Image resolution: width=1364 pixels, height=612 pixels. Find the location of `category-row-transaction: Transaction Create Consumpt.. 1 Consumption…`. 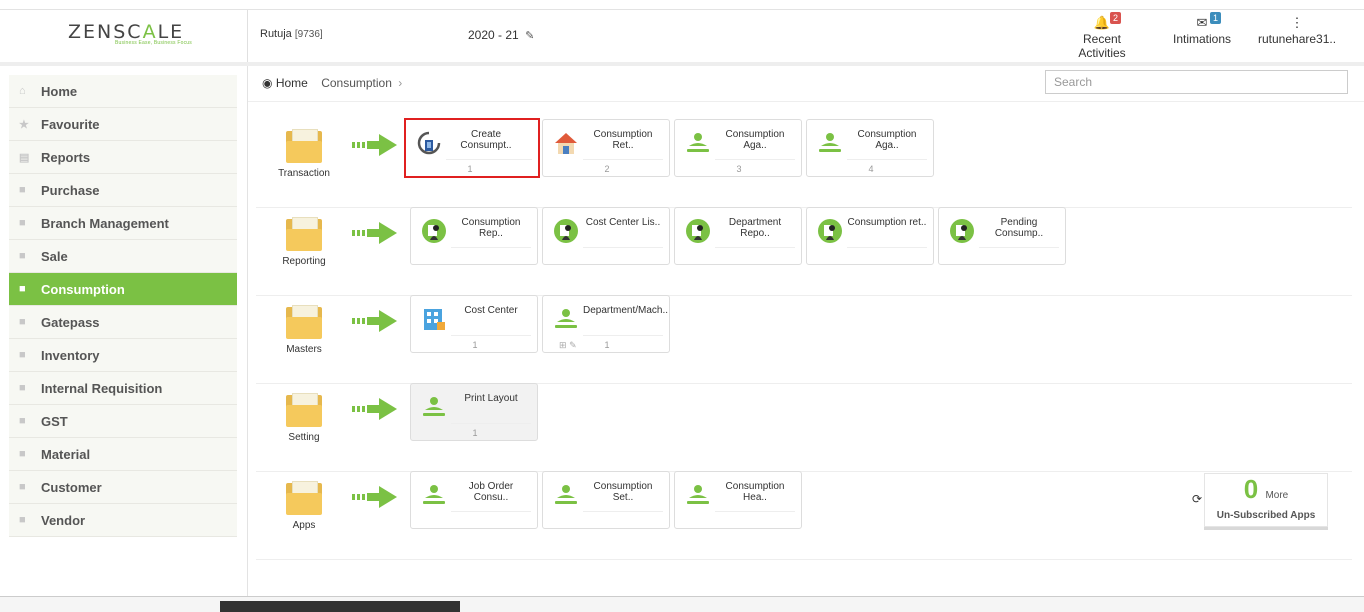

category-row-transaction: Transaction Create Consumpt.. 1 Consumption… is located at coordinates (804, 163).